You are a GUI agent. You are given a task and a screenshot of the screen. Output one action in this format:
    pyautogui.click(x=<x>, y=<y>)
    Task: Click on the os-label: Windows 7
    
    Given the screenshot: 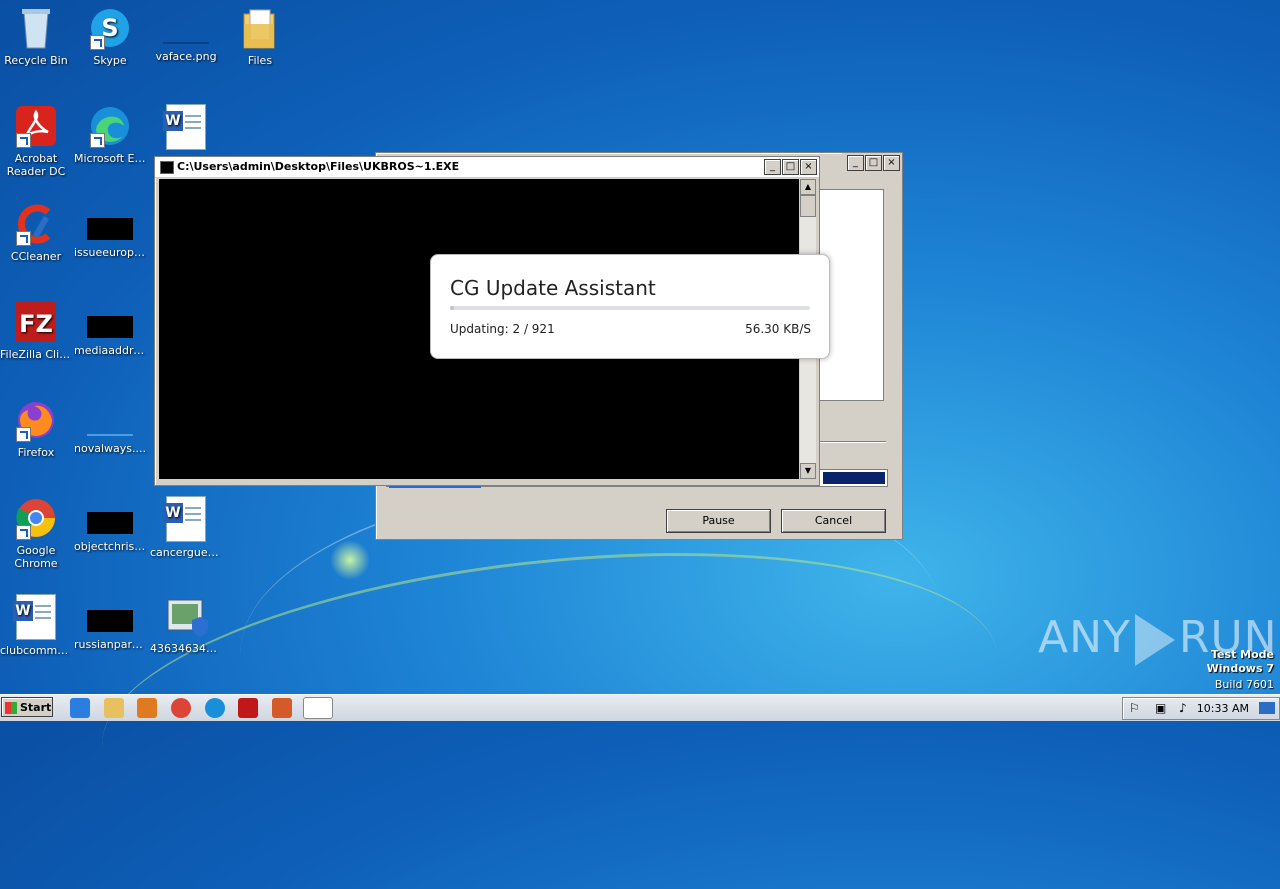 What is the action you would take?
    pyautogui.click(x=1240, y=668)
    